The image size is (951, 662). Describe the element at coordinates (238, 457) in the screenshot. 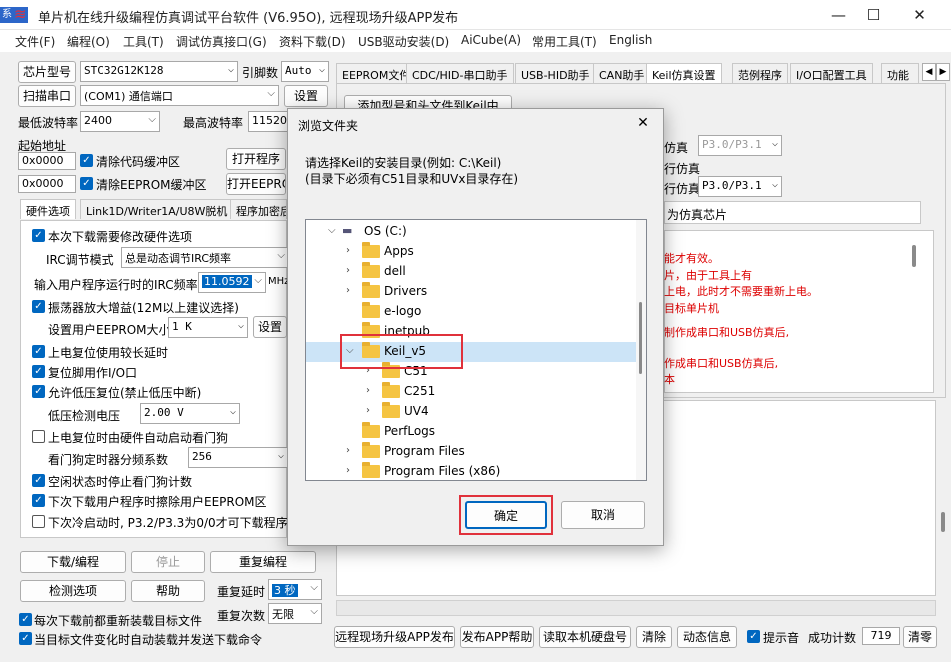

I see `watchdog-divider-select: 256 ⌵` at that location.